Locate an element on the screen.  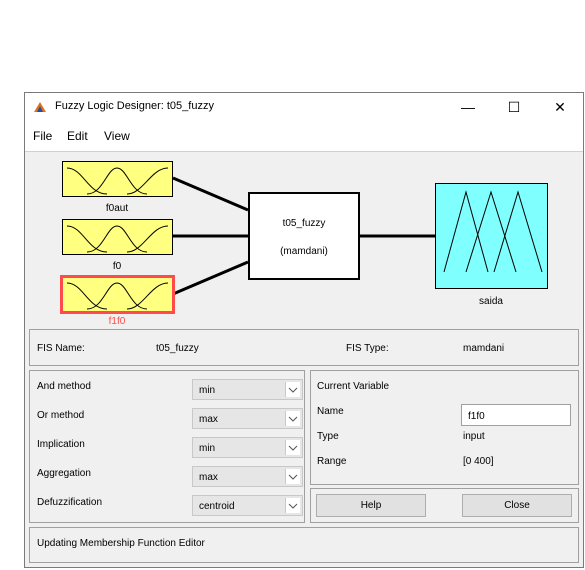
input-label-selected: f1f0 is located at coordinates (117, 320).